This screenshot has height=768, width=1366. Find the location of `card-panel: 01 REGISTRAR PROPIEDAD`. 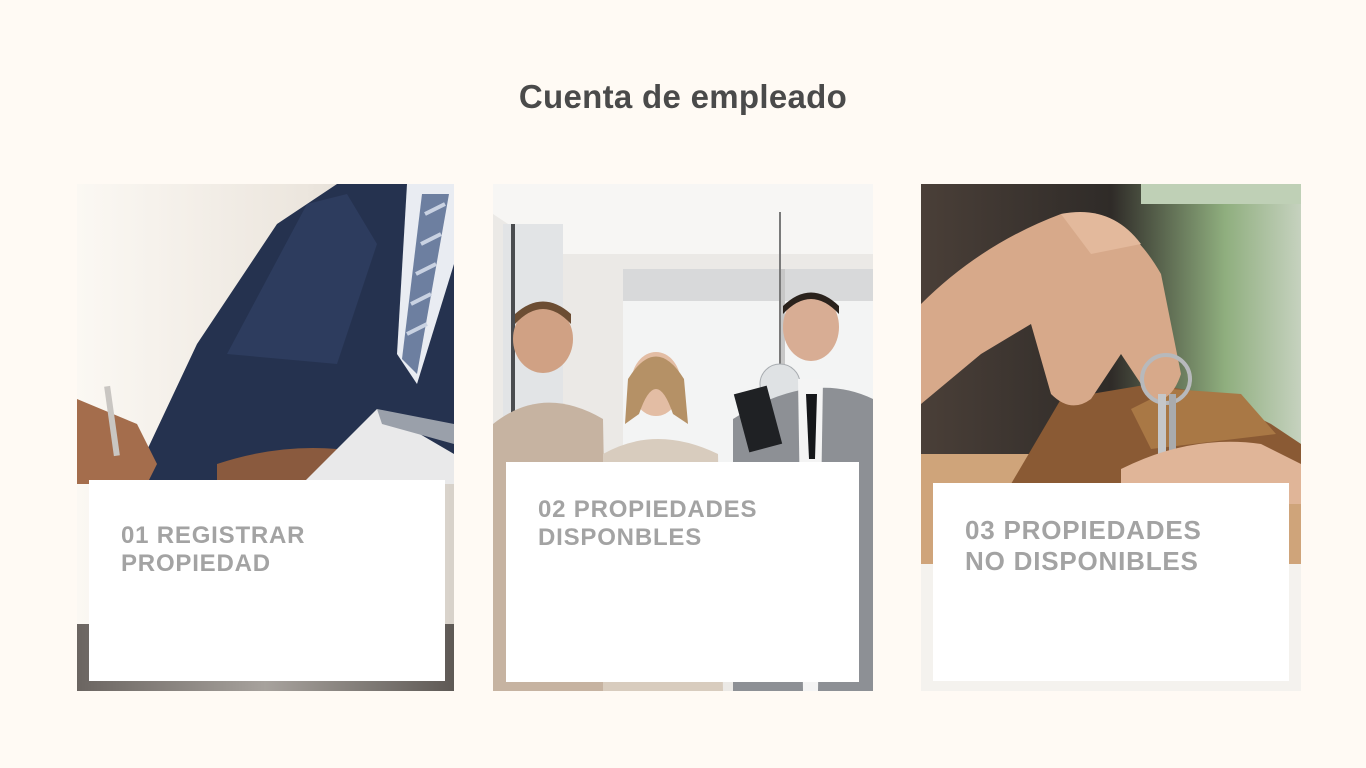

card-panel: 01 REGISTRAR PROPIEDAD is located at coordinates (267, 580).